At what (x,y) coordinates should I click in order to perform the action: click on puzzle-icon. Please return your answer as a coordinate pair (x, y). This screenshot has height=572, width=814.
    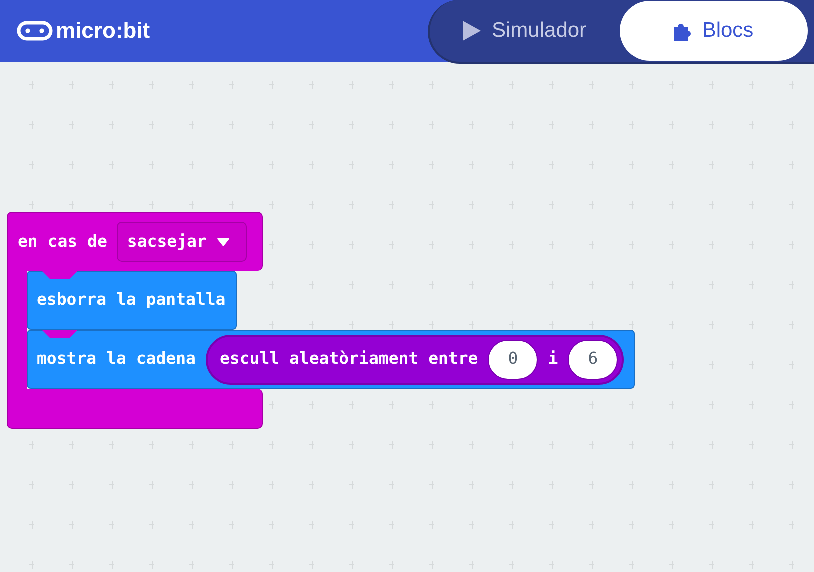
    Looking at the image, I should click on (683, 31).